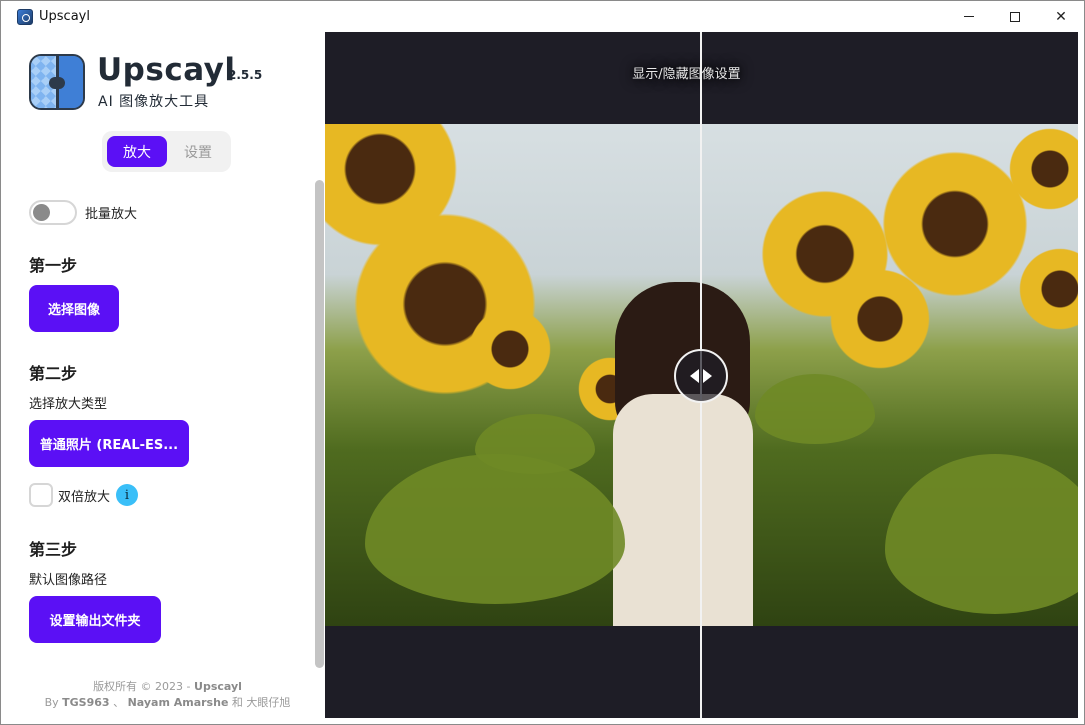 This screenshot has height=725, width=1085. I want to click on maximize-button, so click(1015, 16).